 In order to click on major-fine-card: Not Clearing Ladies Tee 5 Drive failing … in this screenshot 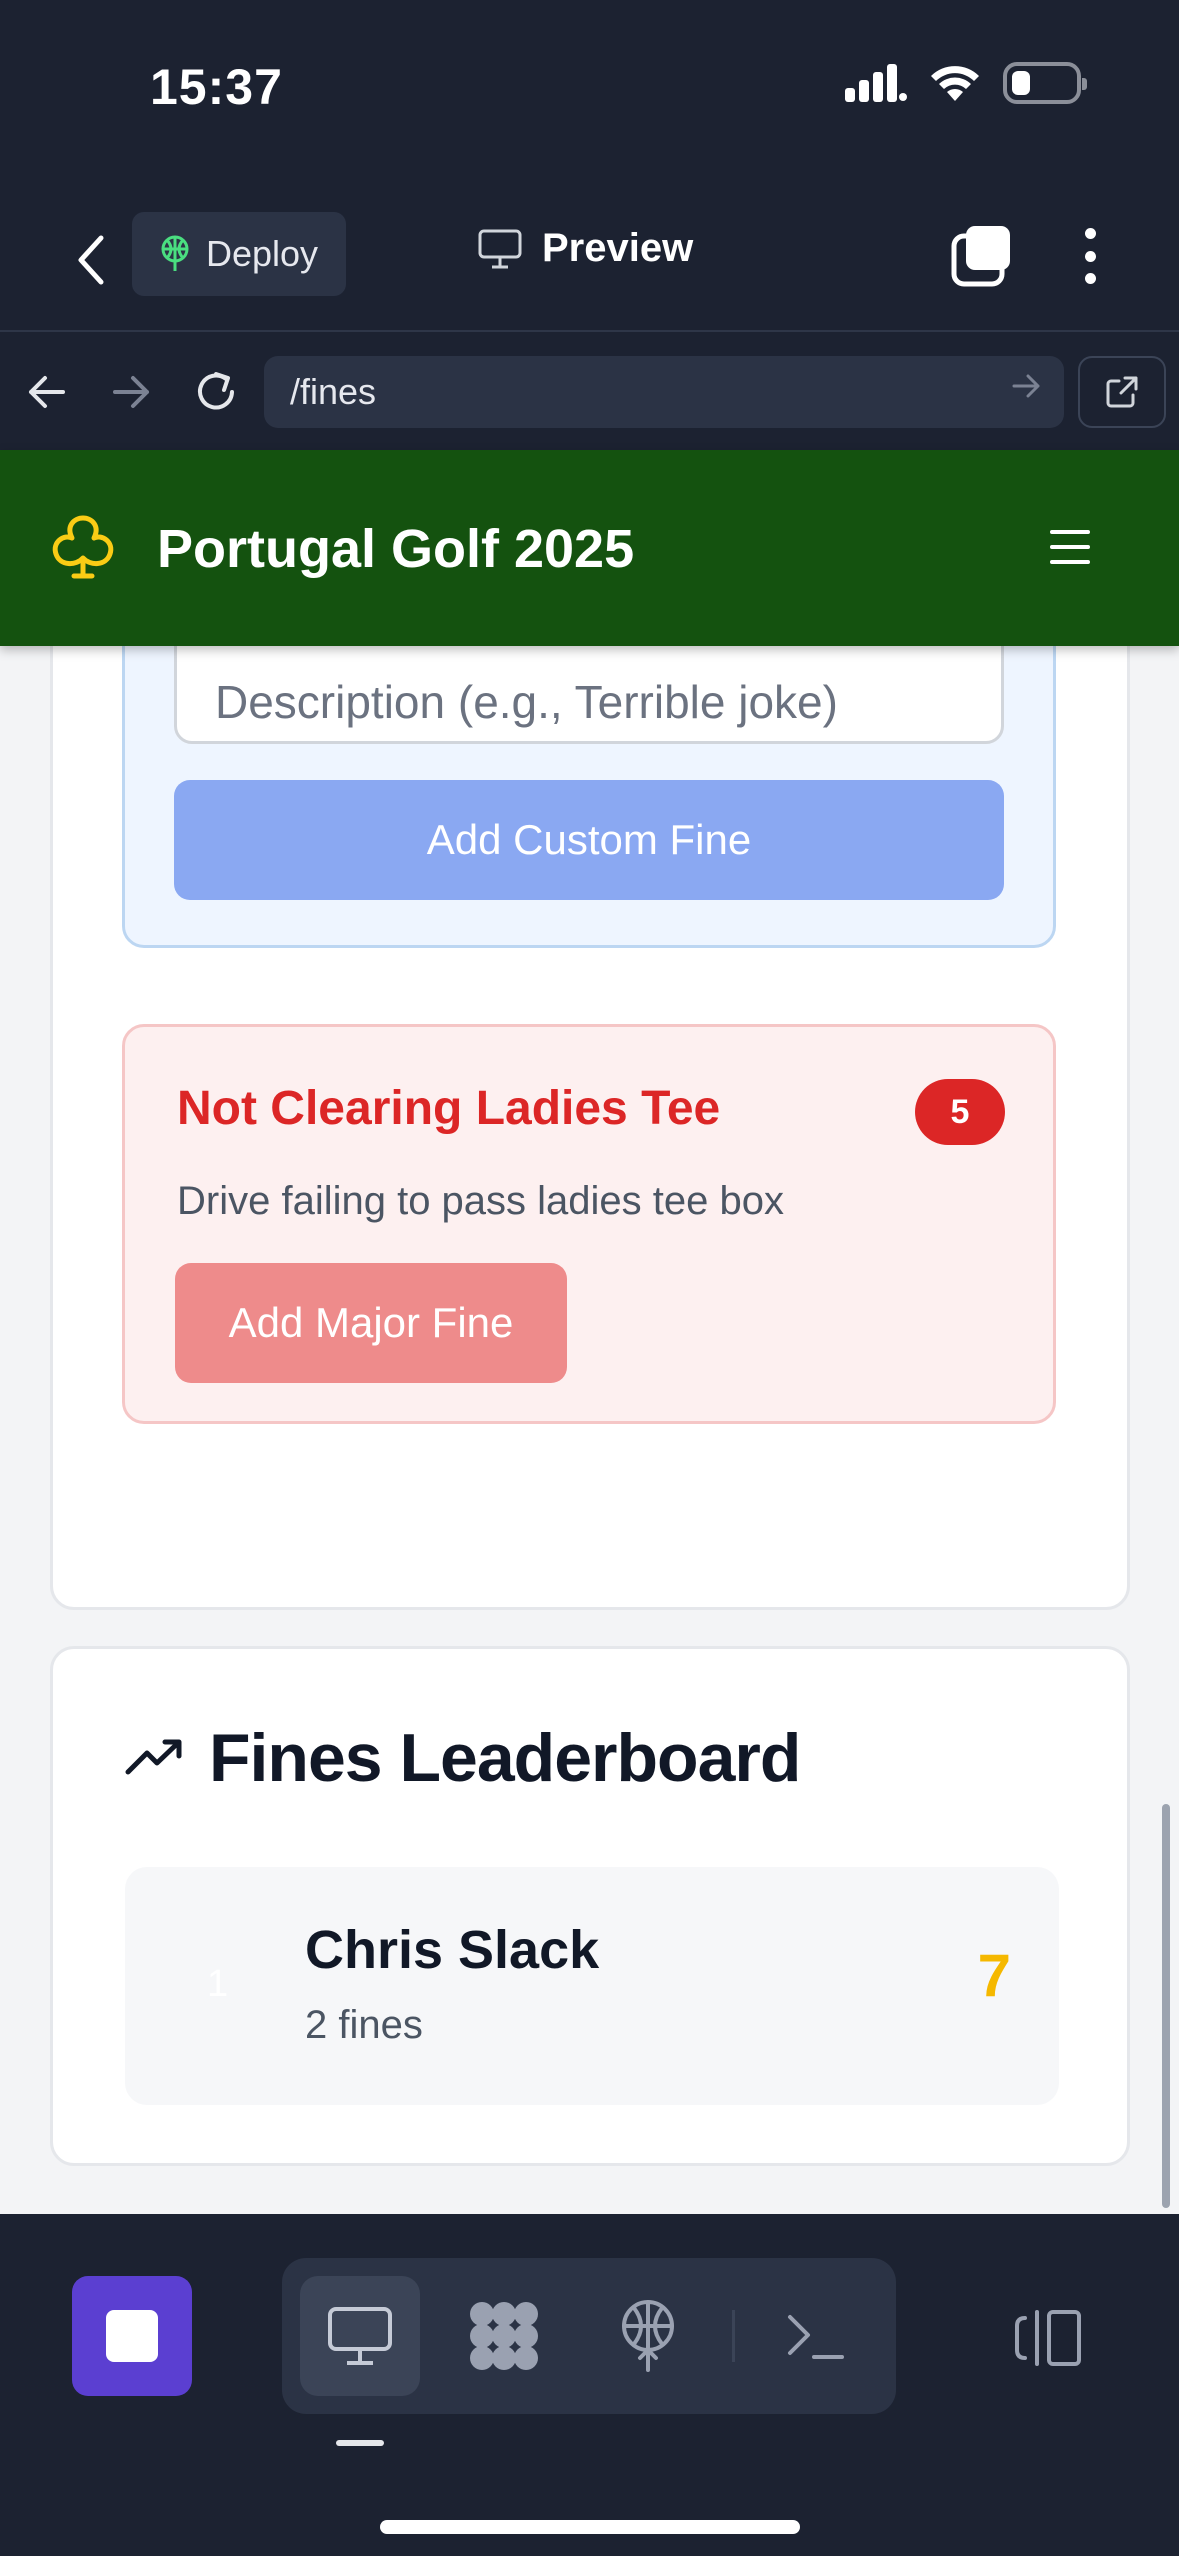, I will do `click(589, 1224)`.